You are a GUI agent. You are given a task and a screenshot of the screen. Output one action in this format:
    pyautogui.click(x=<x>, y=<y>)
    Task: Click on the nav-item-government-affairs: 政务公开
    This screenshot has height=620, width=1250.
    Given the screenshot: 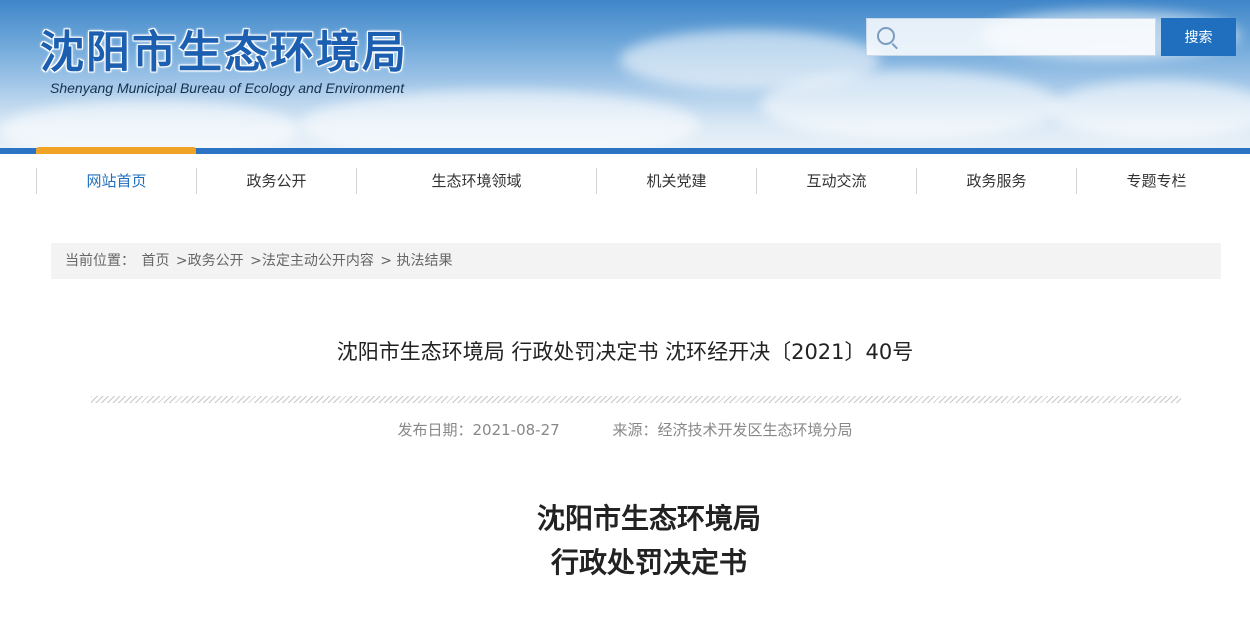 What is the action you would take?
    pyautogui.click(x=276, y=181)
    